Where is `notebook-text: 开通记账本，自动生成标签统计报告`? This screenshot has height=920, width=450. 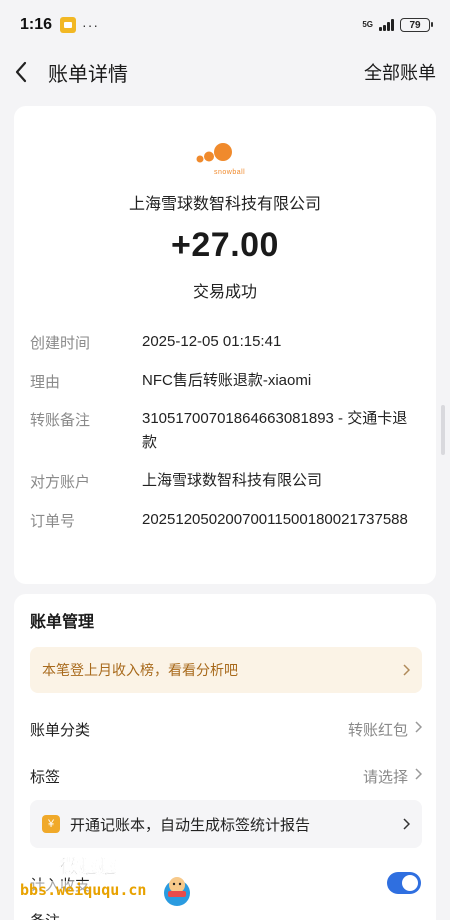 notebook-text: 开通记账本，自动生成标签统计报告 is located at coordinates (190, 825).